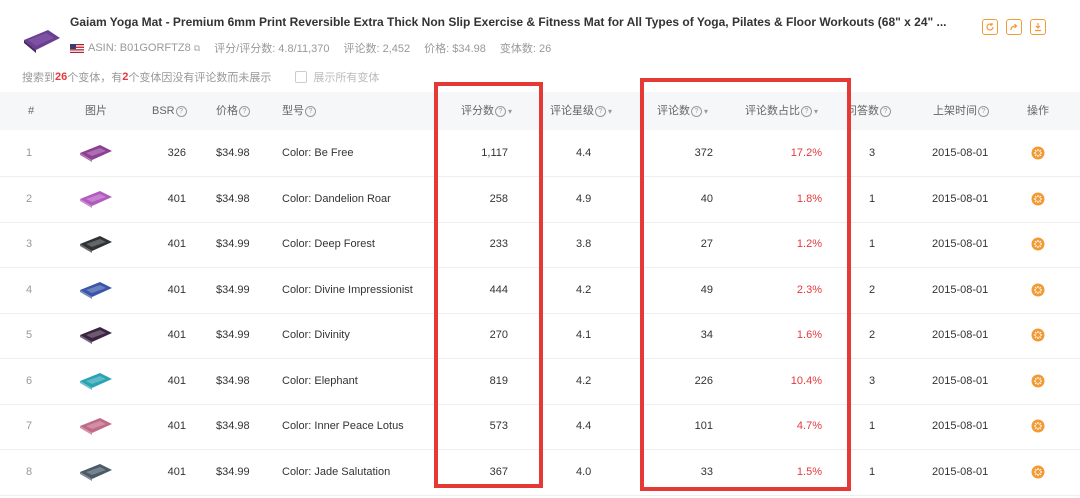 Image resolution: width=1080 pixels, height=498 pixels. I want to click on cell-model: Color: Jade Salutation, so click(336, 471).